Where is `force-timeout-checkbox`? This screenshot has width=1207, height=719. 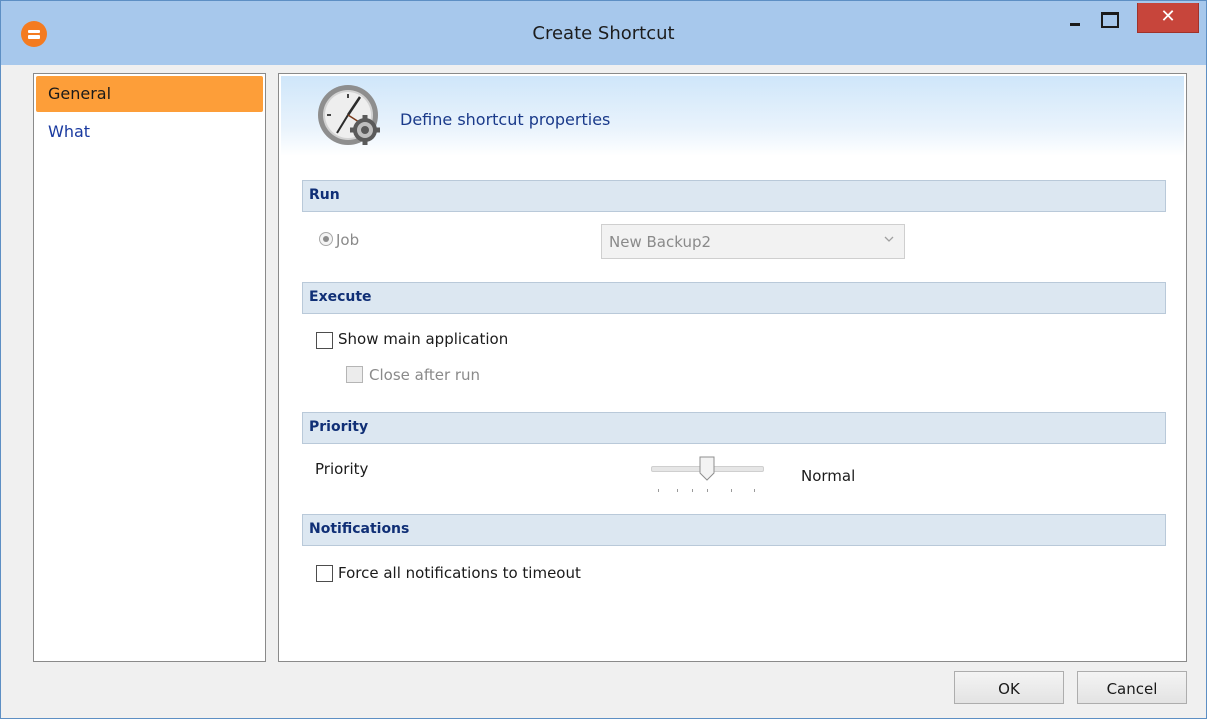
force-timeout-checkbox is located at coordinates (324, 573).